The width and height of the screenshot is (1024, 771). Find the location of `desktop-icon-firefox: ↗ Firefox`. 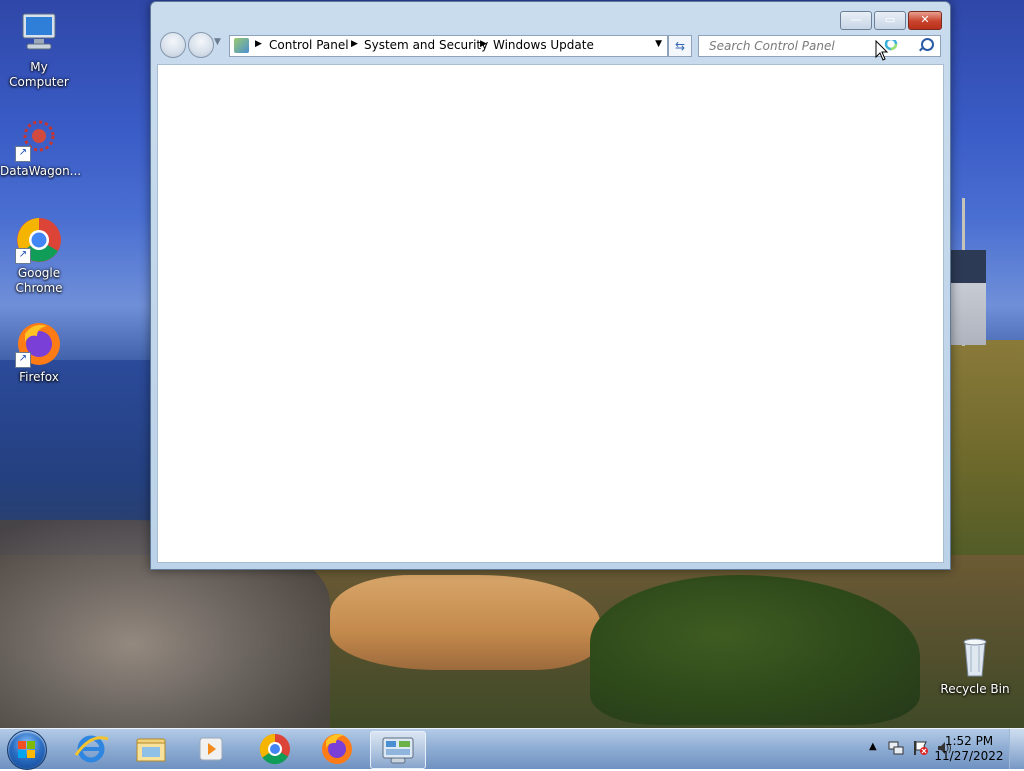

desktop-icon-firefox: ↗ Firefox is located at coordinates (39, 352).